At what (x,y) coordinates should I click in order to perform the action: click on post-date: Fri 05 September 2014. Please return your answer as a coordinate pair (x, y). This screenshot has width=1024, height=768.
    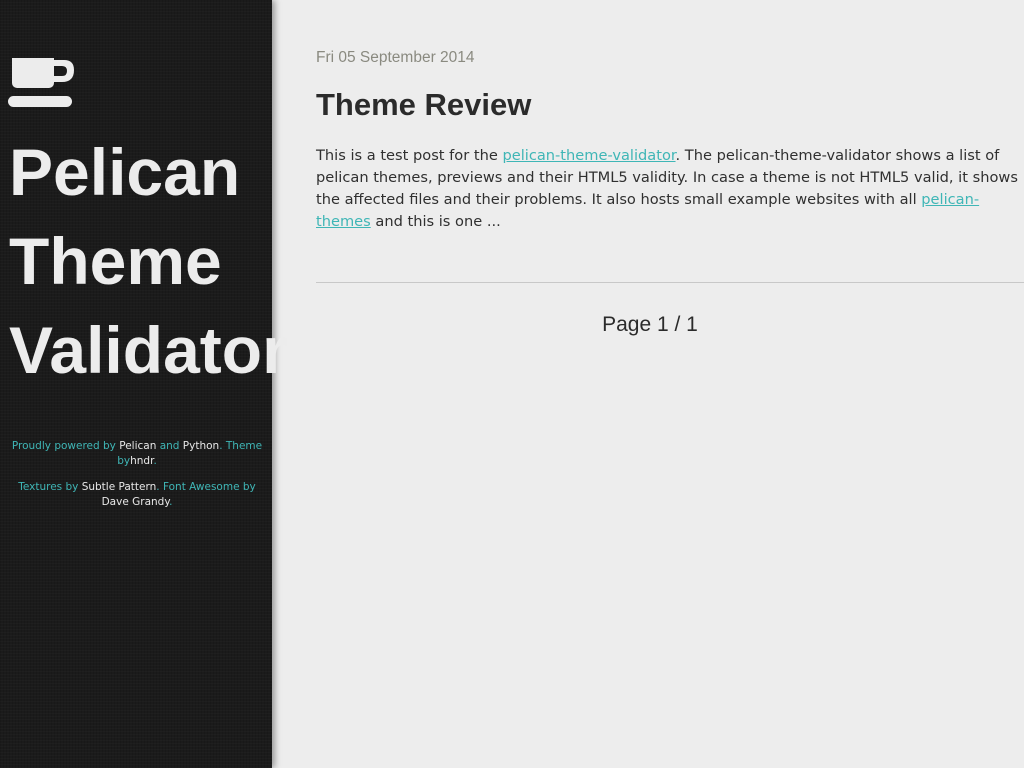
    Looking at the image, I should click on (395, 57).